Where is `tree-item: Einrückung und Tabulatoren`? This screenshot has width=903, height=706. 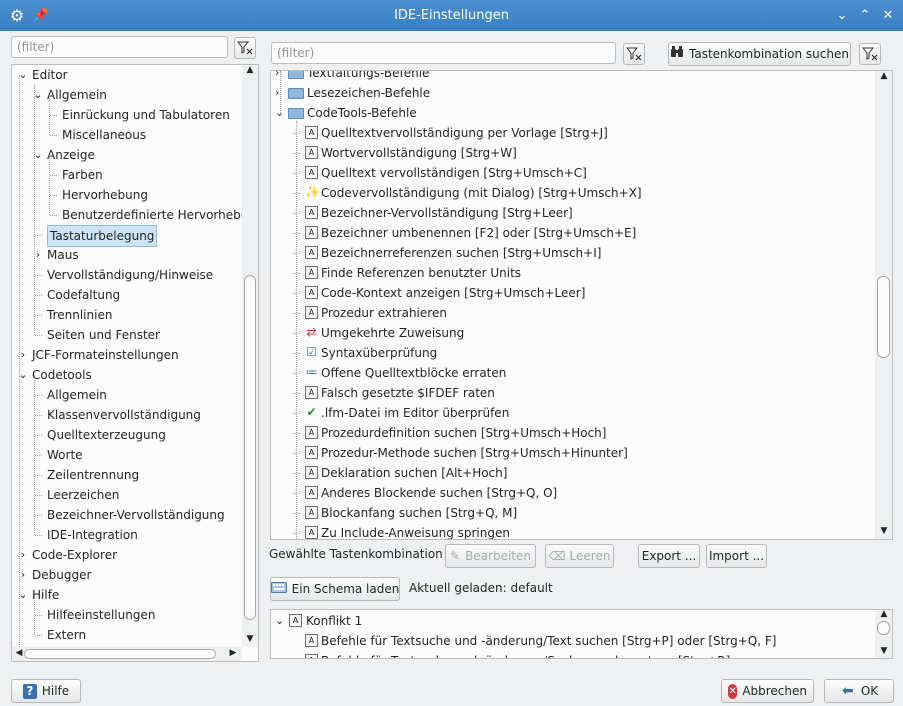 tree-item: Einrückung und Tabulatoren is located at coordinates (126, 115).